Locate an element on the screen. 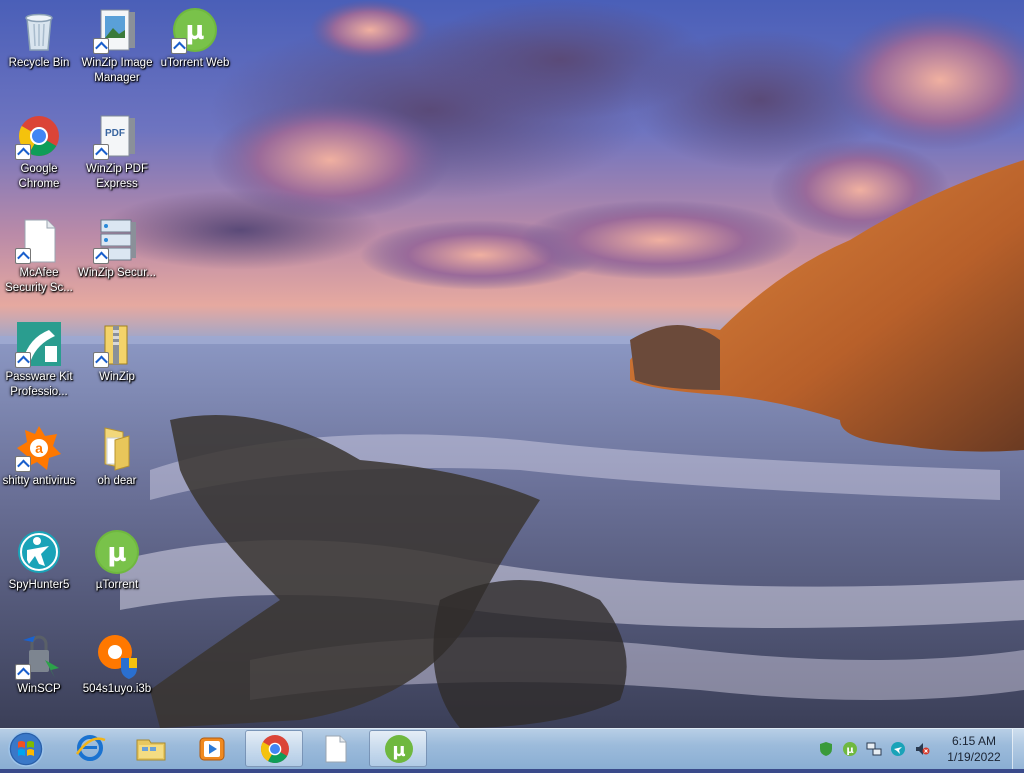 The width and height of the screenshot is (1024, 773). taskbar-clock: 6:15 AM 1/19/2022 is located at coordinates (974, 749).